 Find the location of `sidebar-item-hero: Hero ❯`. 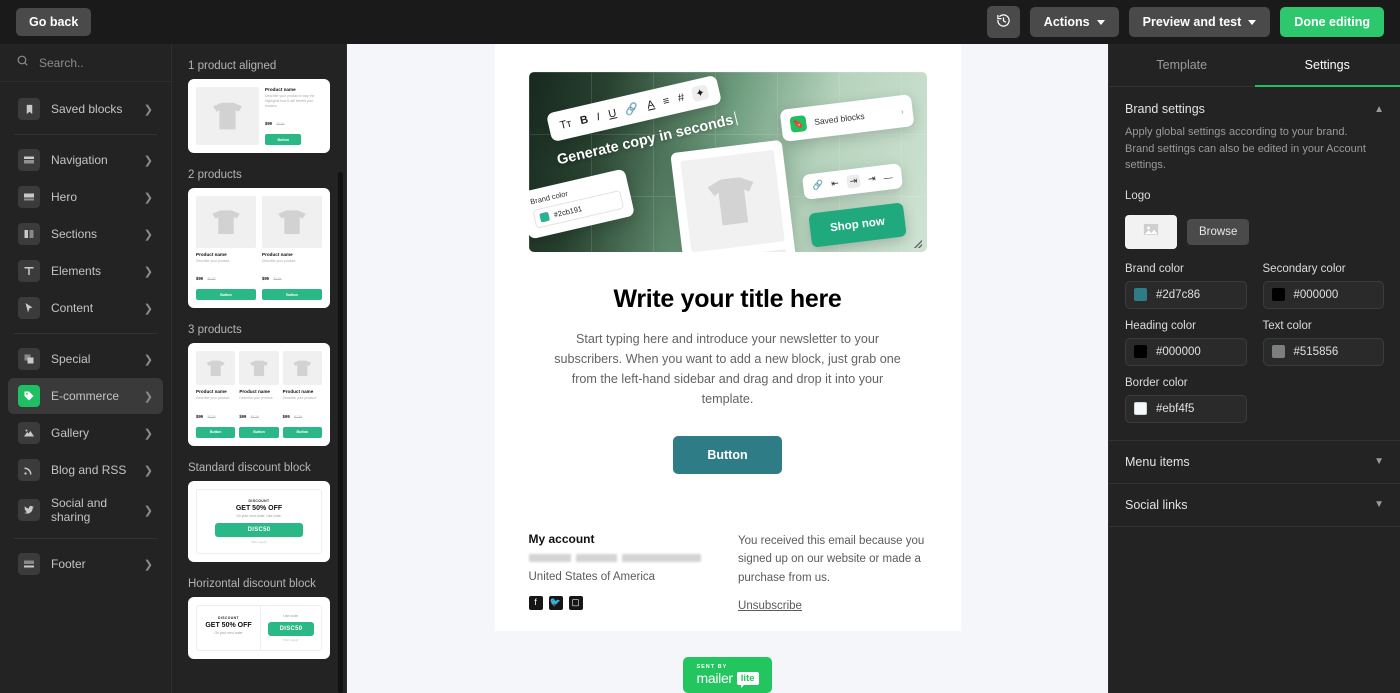

sidebar-item-hero: Hero ❯ is located at coordinates (85, 197).